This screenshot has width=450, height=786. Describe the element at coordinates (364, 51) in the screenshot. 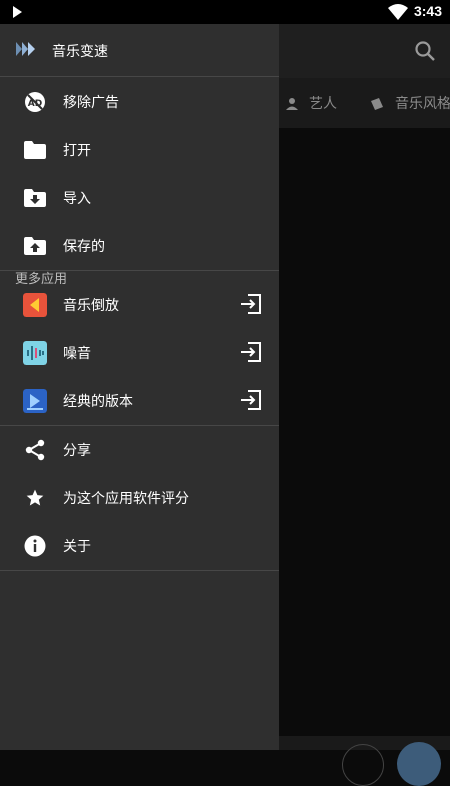

I see `app-toolbar` at that location.